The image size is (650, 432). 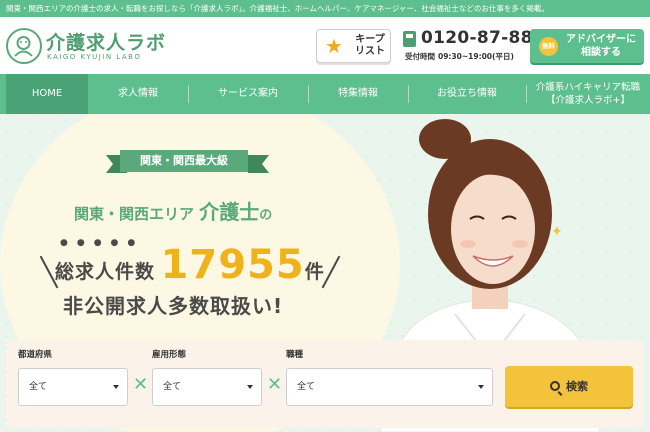 What do you see at coordinates (601, 46) in the screenshot?
I see `consult-advisor-label: アドバイザーに 相談する` at bounding box center [601, 46].